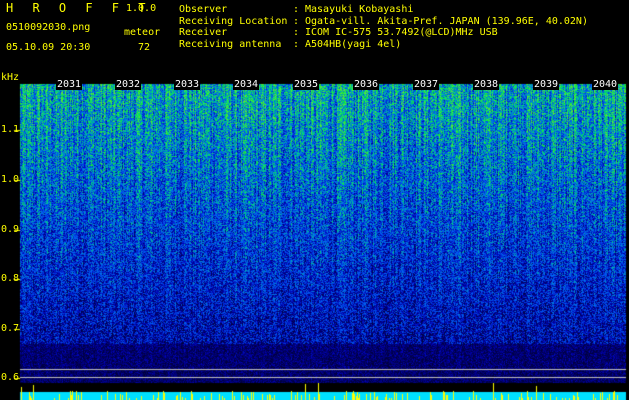 This screenshot has width=629, height=400. I want to click on y-tick-label: 1.1, so click(10, 129).